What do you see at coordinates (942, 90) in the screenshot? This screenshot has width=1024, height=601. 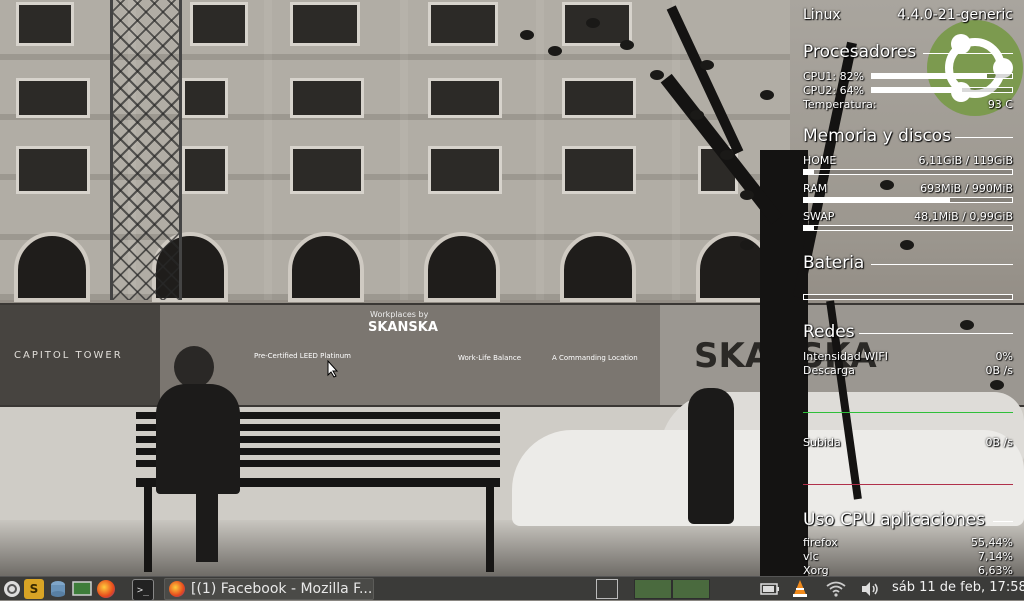 I see `cpu2-bar` at bounding box center [942, 90].